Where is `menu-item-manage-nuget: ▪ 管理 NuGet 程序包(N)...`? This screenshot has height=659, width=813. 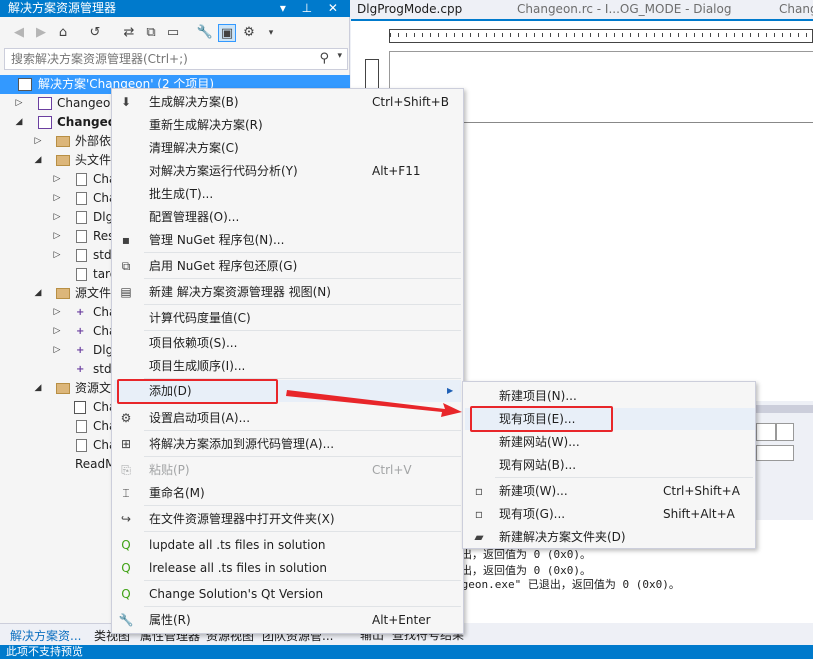
menu-item-manage-nuget: ▪ 管理 NuGet 程序包(N)... is located at coordinates (287, 240).